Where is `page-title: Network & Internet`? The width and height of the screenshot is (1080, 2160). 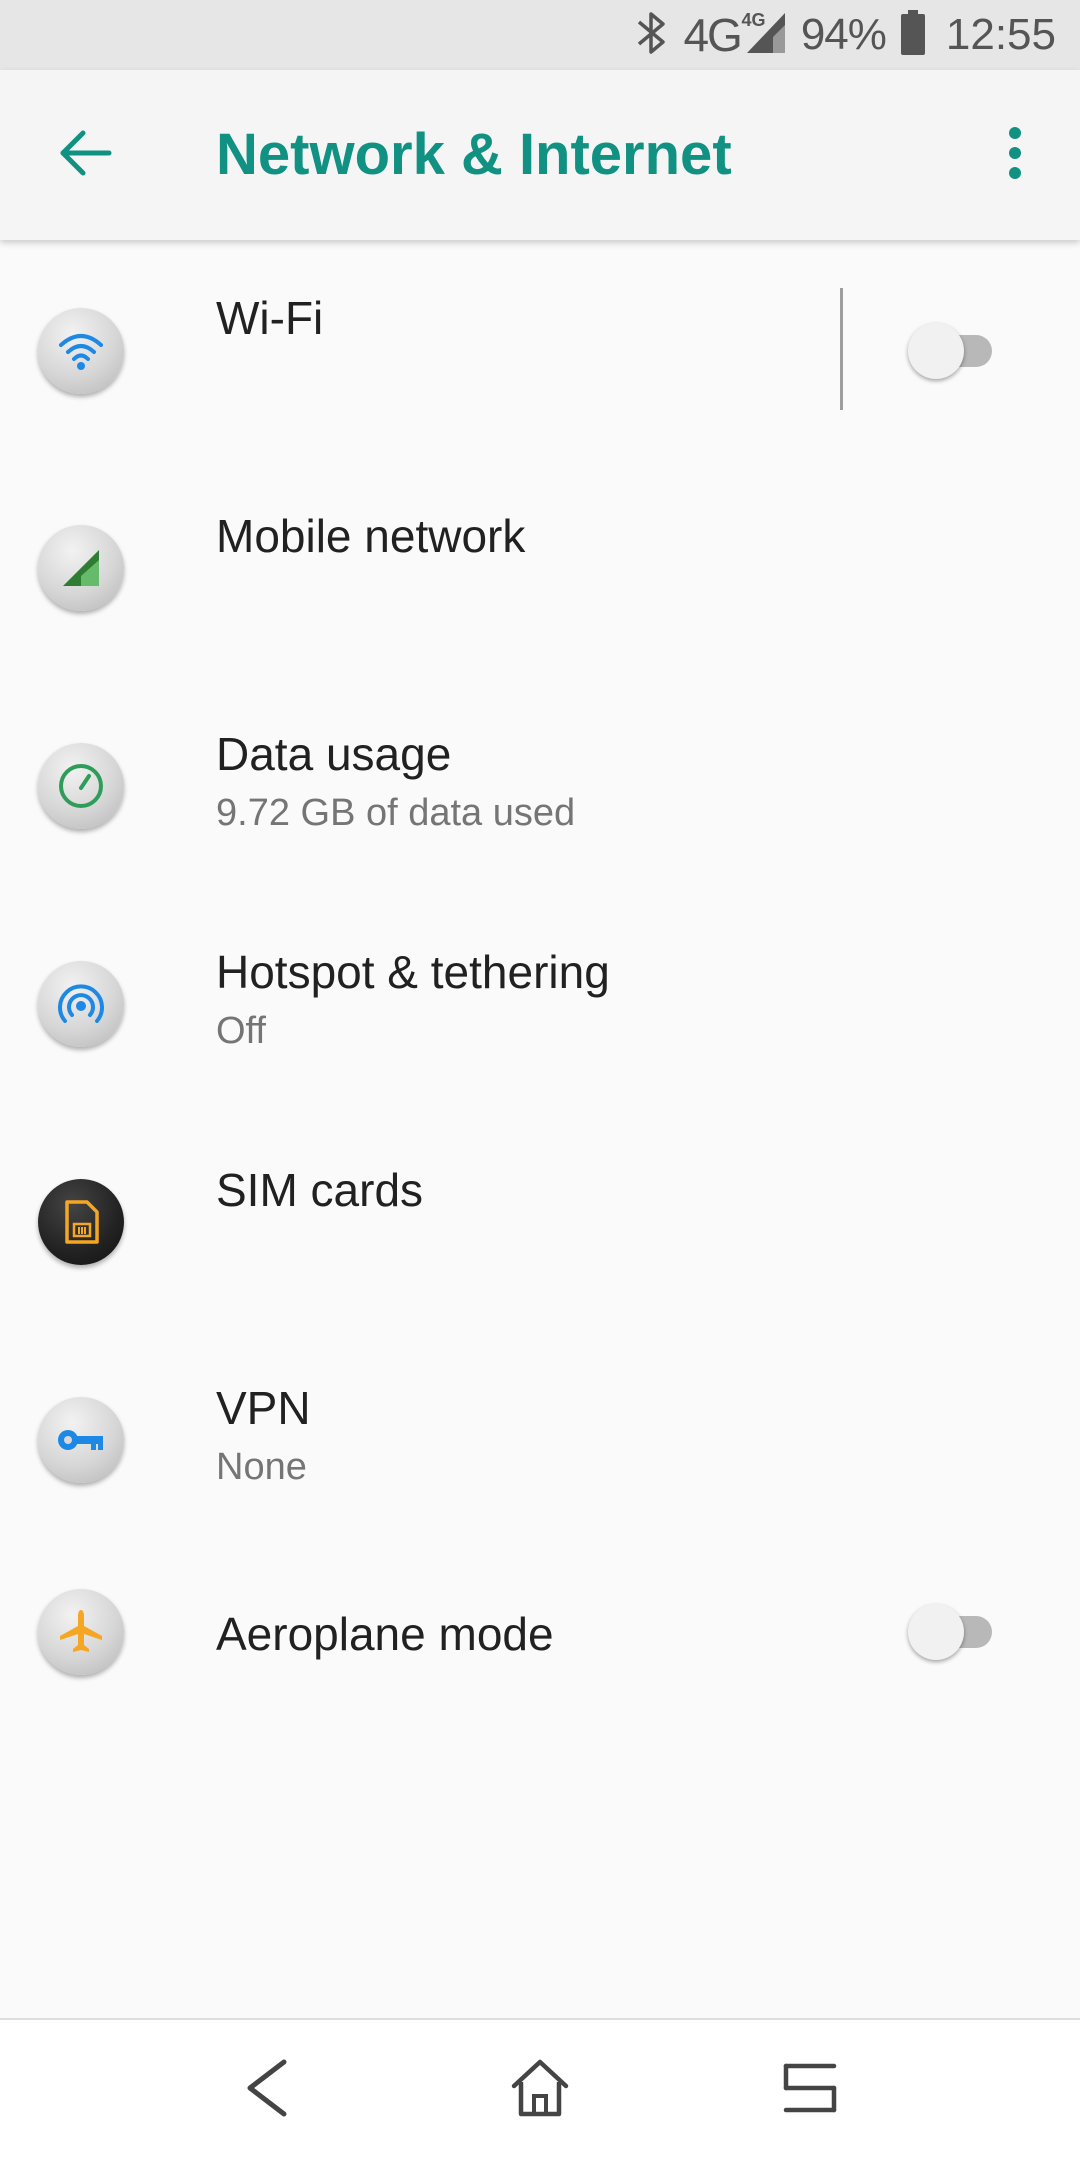
page-title: Network & Internet is located at coordinates (474, 154).